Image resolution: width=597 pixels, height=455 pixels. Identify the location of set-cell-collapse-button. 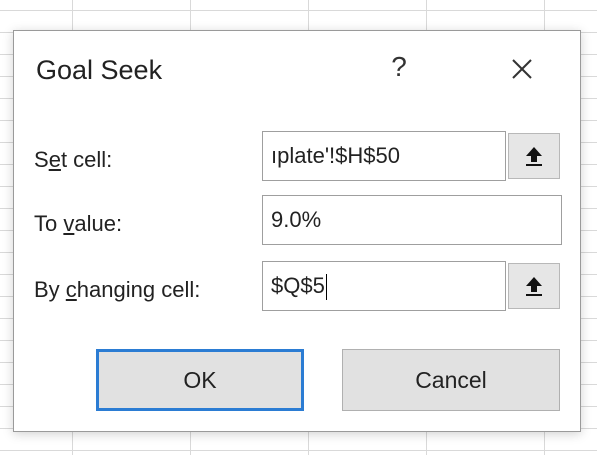
(534, 156).